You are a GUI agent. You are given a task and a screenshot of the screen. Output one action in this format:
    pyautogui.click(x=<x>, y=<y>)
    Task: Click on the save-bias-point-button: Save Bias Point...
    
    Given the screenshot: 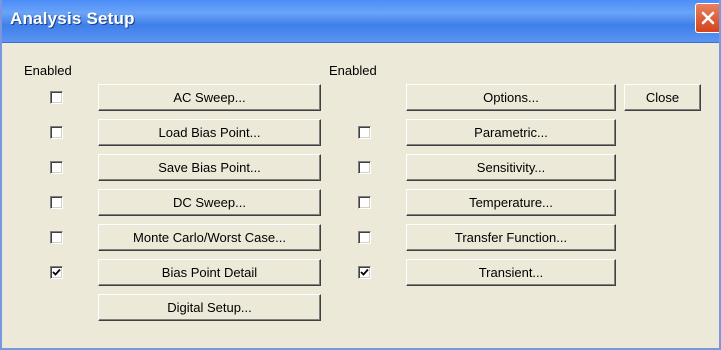 What is the action you would take?
    pyautogui.click(x=209, y=167)
    